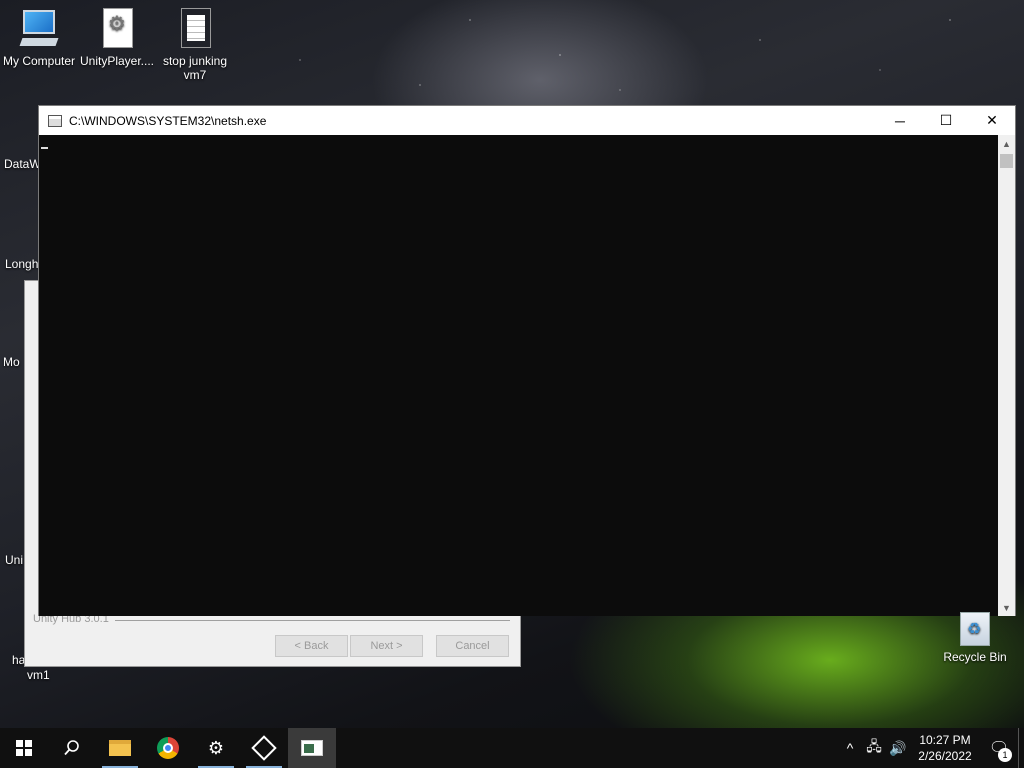 This screenshot has width=1024, height=768. Describe the element at coordinates (39, 61) in the screenshot. I see `desktop-icon-label: My Computer` at that location.